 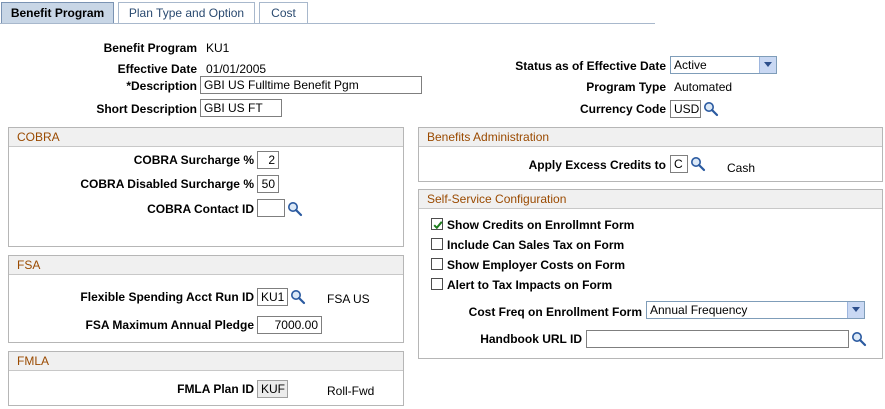 What do you see at coordinates (206, 137) in the screenshot?
I see `cobra-group-title: COBRA` at bounding box center [206, 137].